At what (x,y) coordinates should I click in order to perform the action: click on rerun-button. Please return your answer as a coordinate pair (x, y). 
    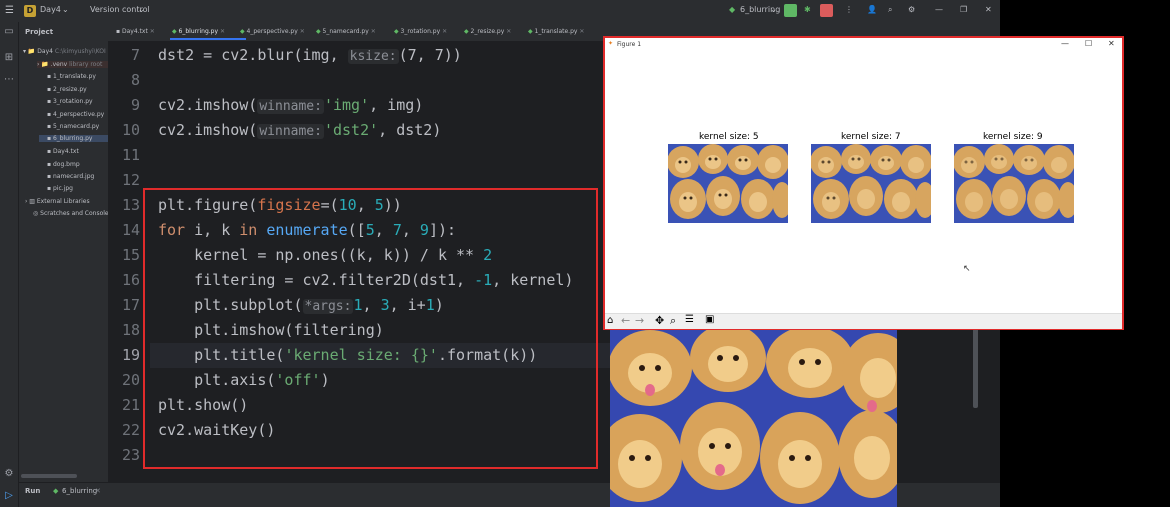
    Looking at the image, I should click on (790, 10).